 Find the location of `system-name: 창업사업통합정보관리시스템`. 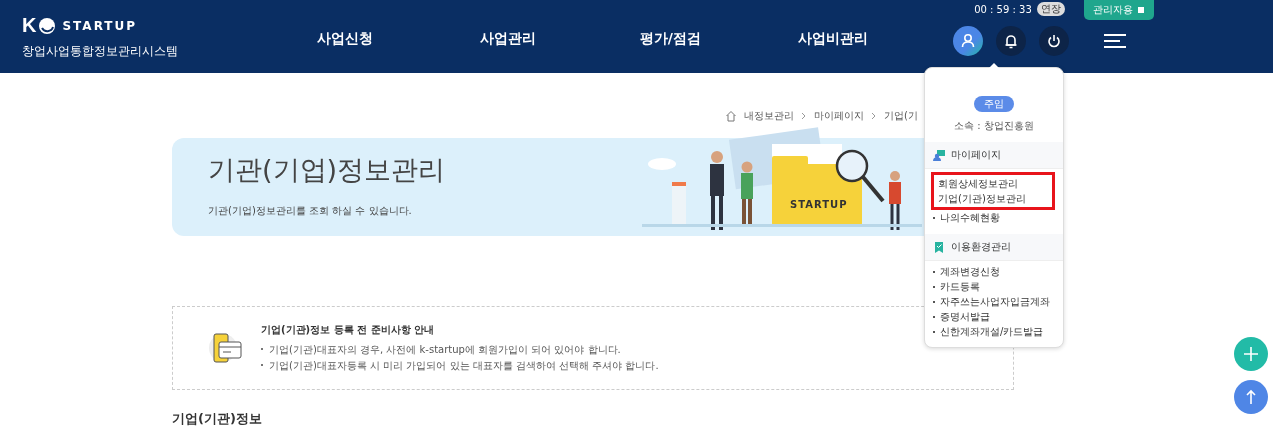

system-name: 창업사업통합정보관리시스템 is located at coordinates (100, 51).